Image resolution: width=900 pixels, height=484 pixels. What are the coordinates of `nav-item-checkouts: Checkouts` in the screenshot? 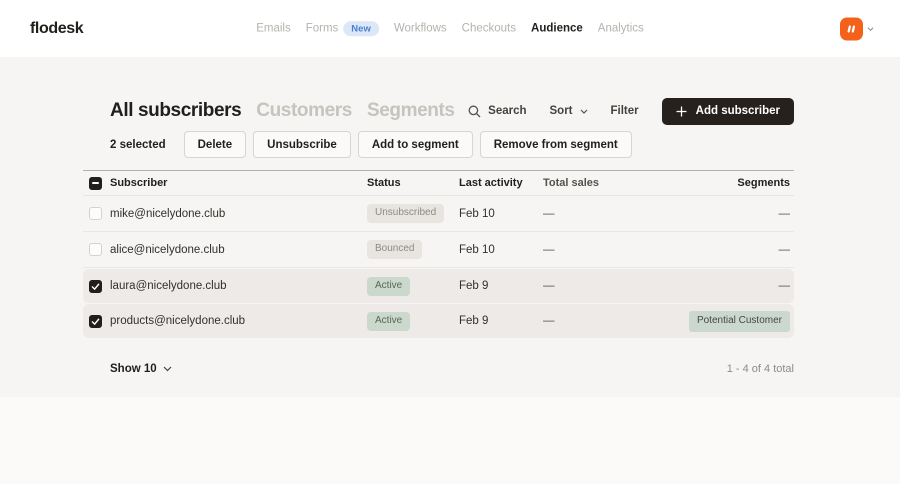 It's located at (489, 29).